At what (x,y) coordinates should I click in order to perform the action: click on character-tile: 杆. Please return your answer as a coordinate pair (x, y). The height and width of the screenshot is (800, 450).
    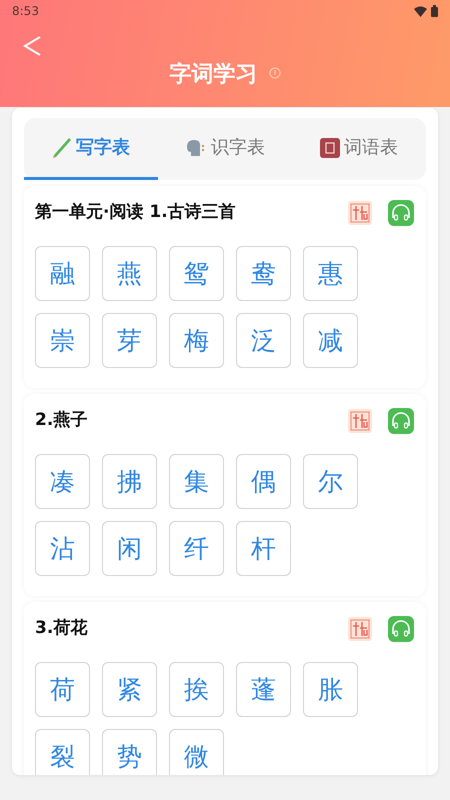
    Looking at the image, I should click on (263, 548).